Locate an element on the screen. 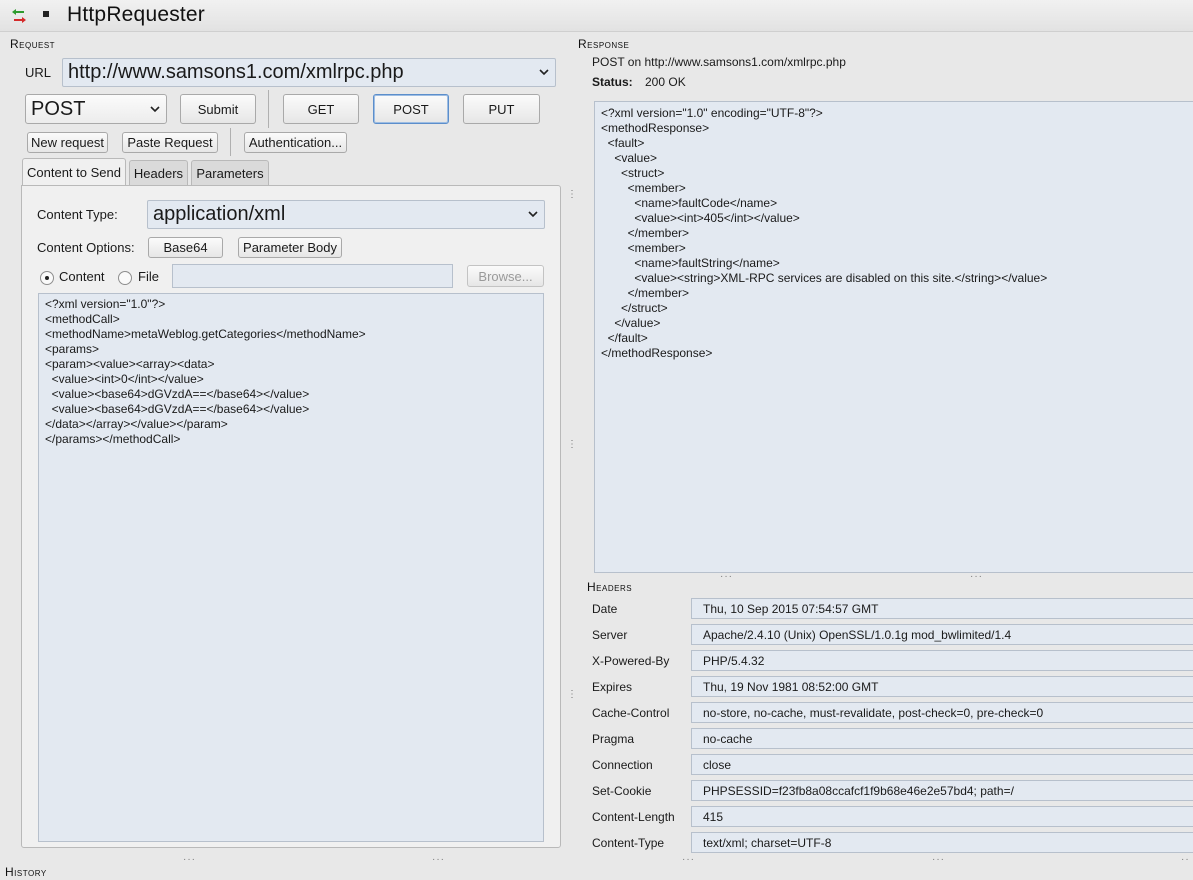  content-type-value: application/xml is located at coordinates (335, 214).